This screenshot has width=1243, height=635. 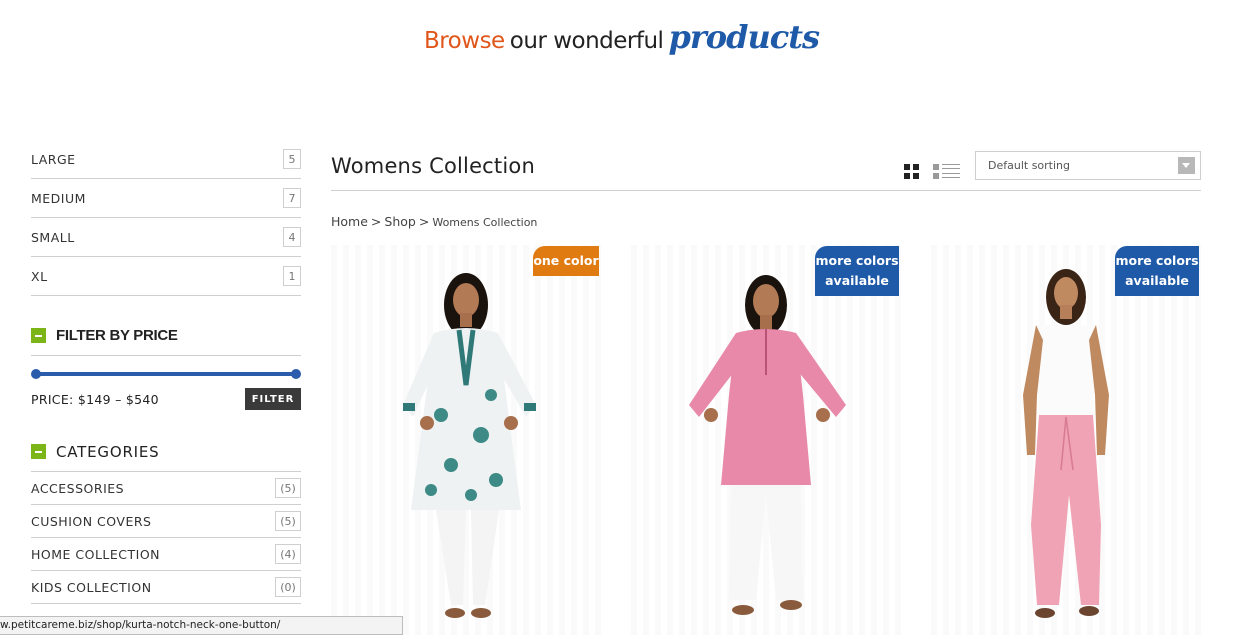 I want to click on product-badge-text: one color, so click(x=566, y=260).